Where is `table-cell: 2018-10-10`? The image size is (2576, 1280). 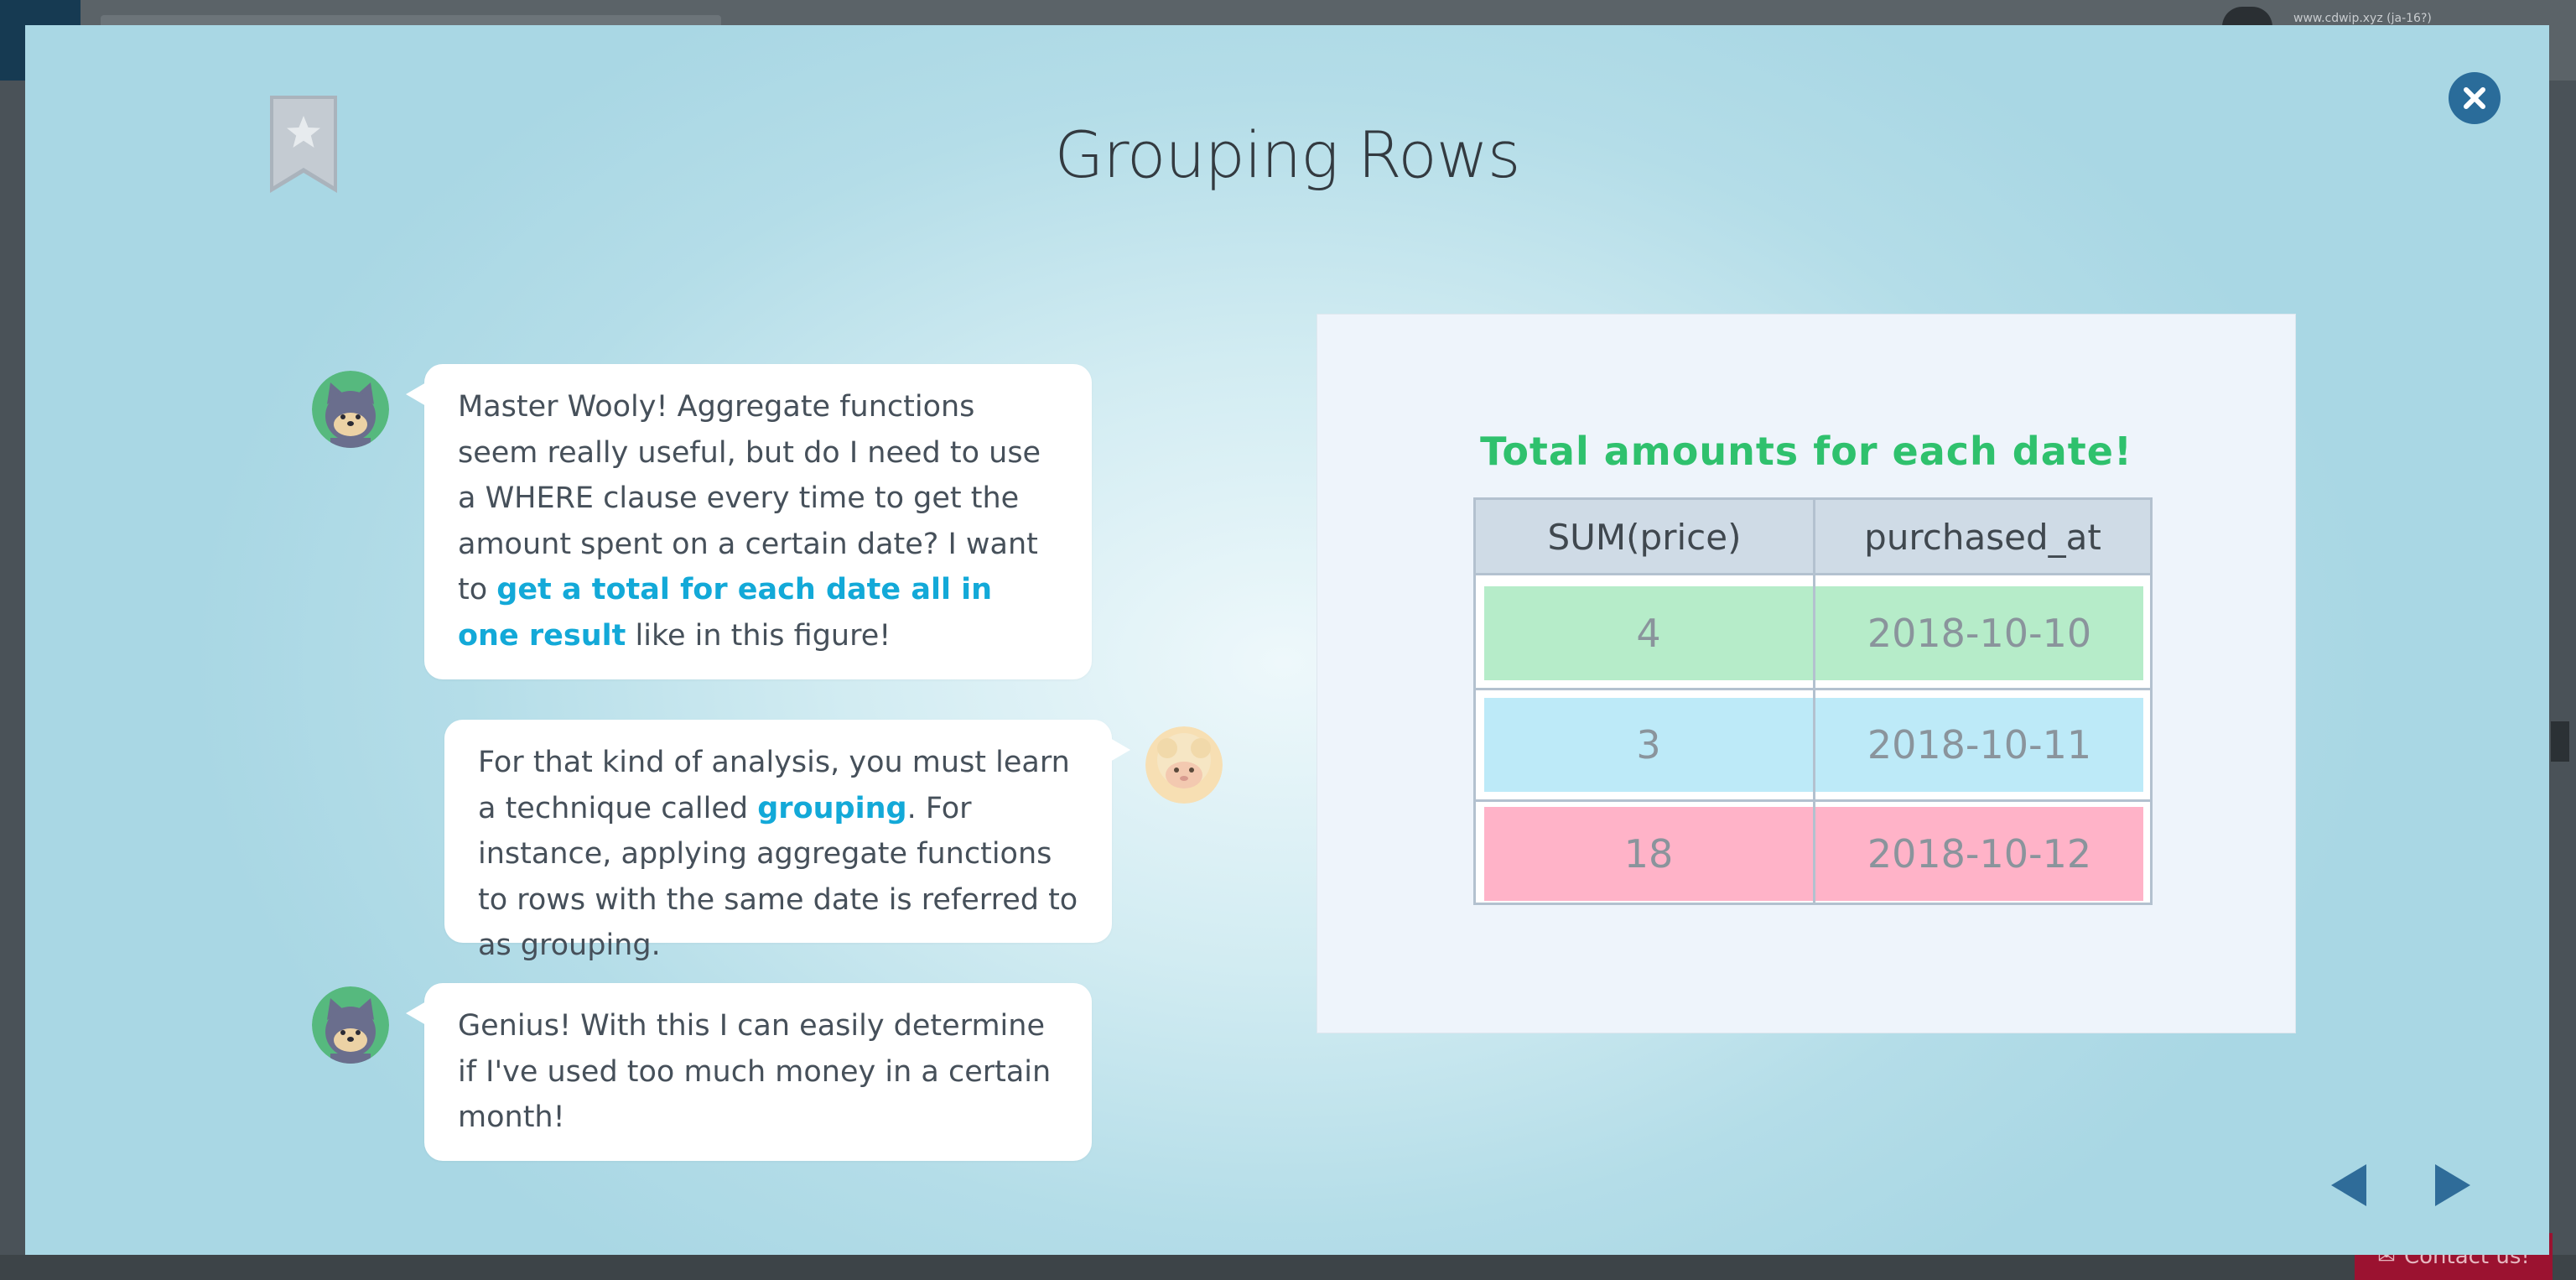
table-cell: 2018-10-10 is located at coordinates (1979, 633).